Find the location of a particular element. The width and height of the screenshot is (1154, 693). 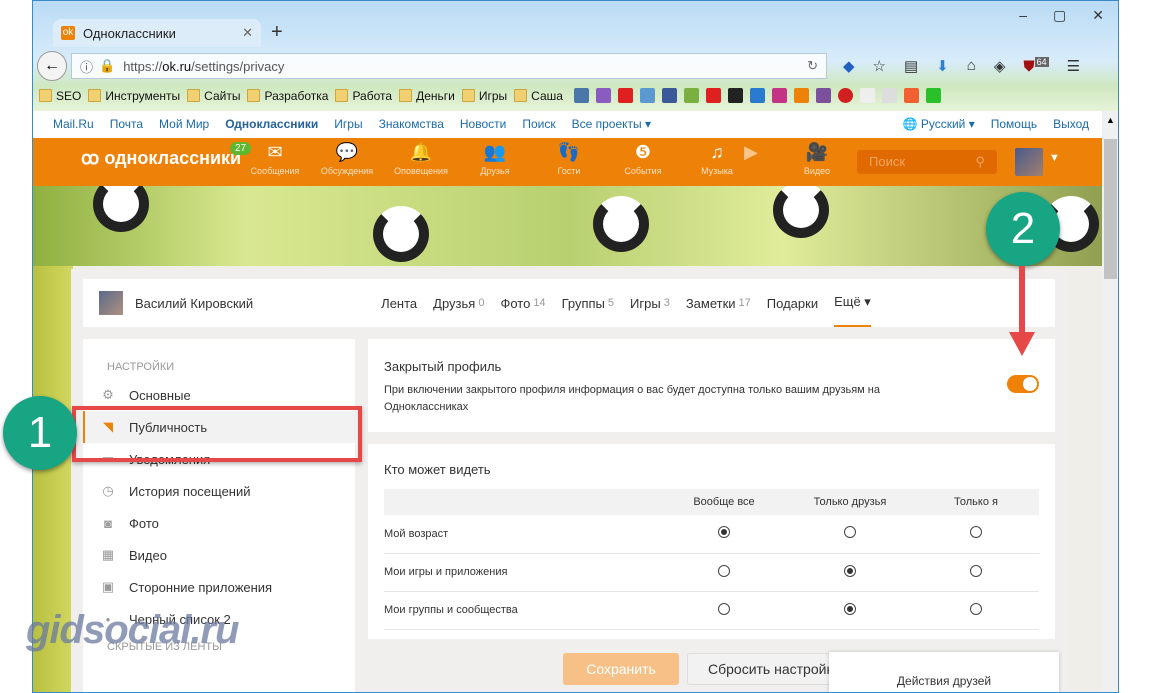

close-window-icon: ✕ is located at coordinates (1098, 15).